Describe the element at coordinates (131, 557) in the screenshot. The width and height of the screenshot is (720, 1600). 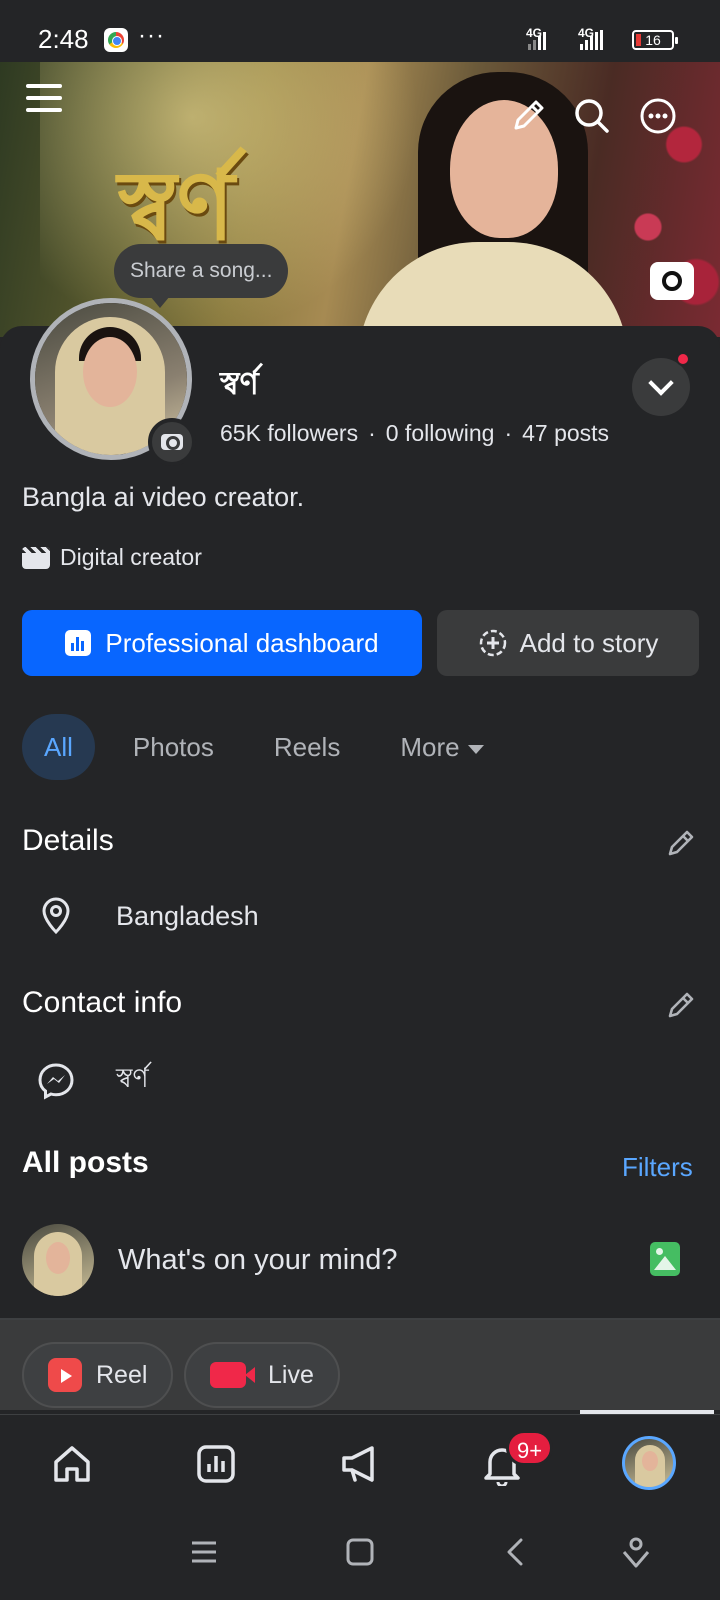
I see `category-label: Digital creator` at that location.